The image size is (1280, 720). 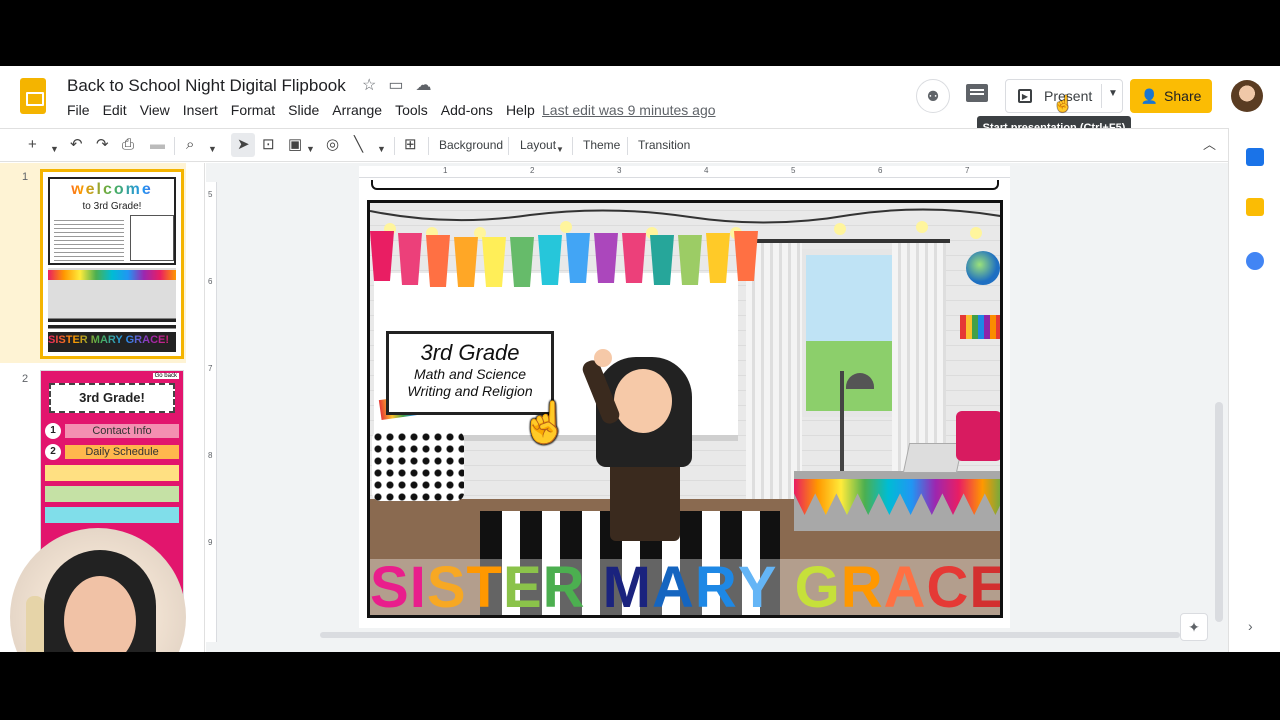 What do you see at coordinates (470, 374) in the screenshot?
I see `sign-subject-line-1: Math and Science` at bounding box center [470, 374].